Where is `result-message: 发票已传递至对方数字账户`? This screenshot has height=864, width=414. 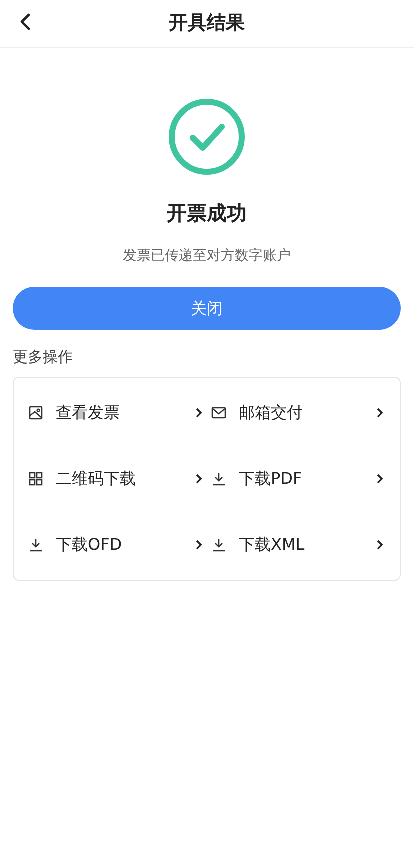 result-message: 发票已传递至对方数字账户 is located at coordinates (207, 256).